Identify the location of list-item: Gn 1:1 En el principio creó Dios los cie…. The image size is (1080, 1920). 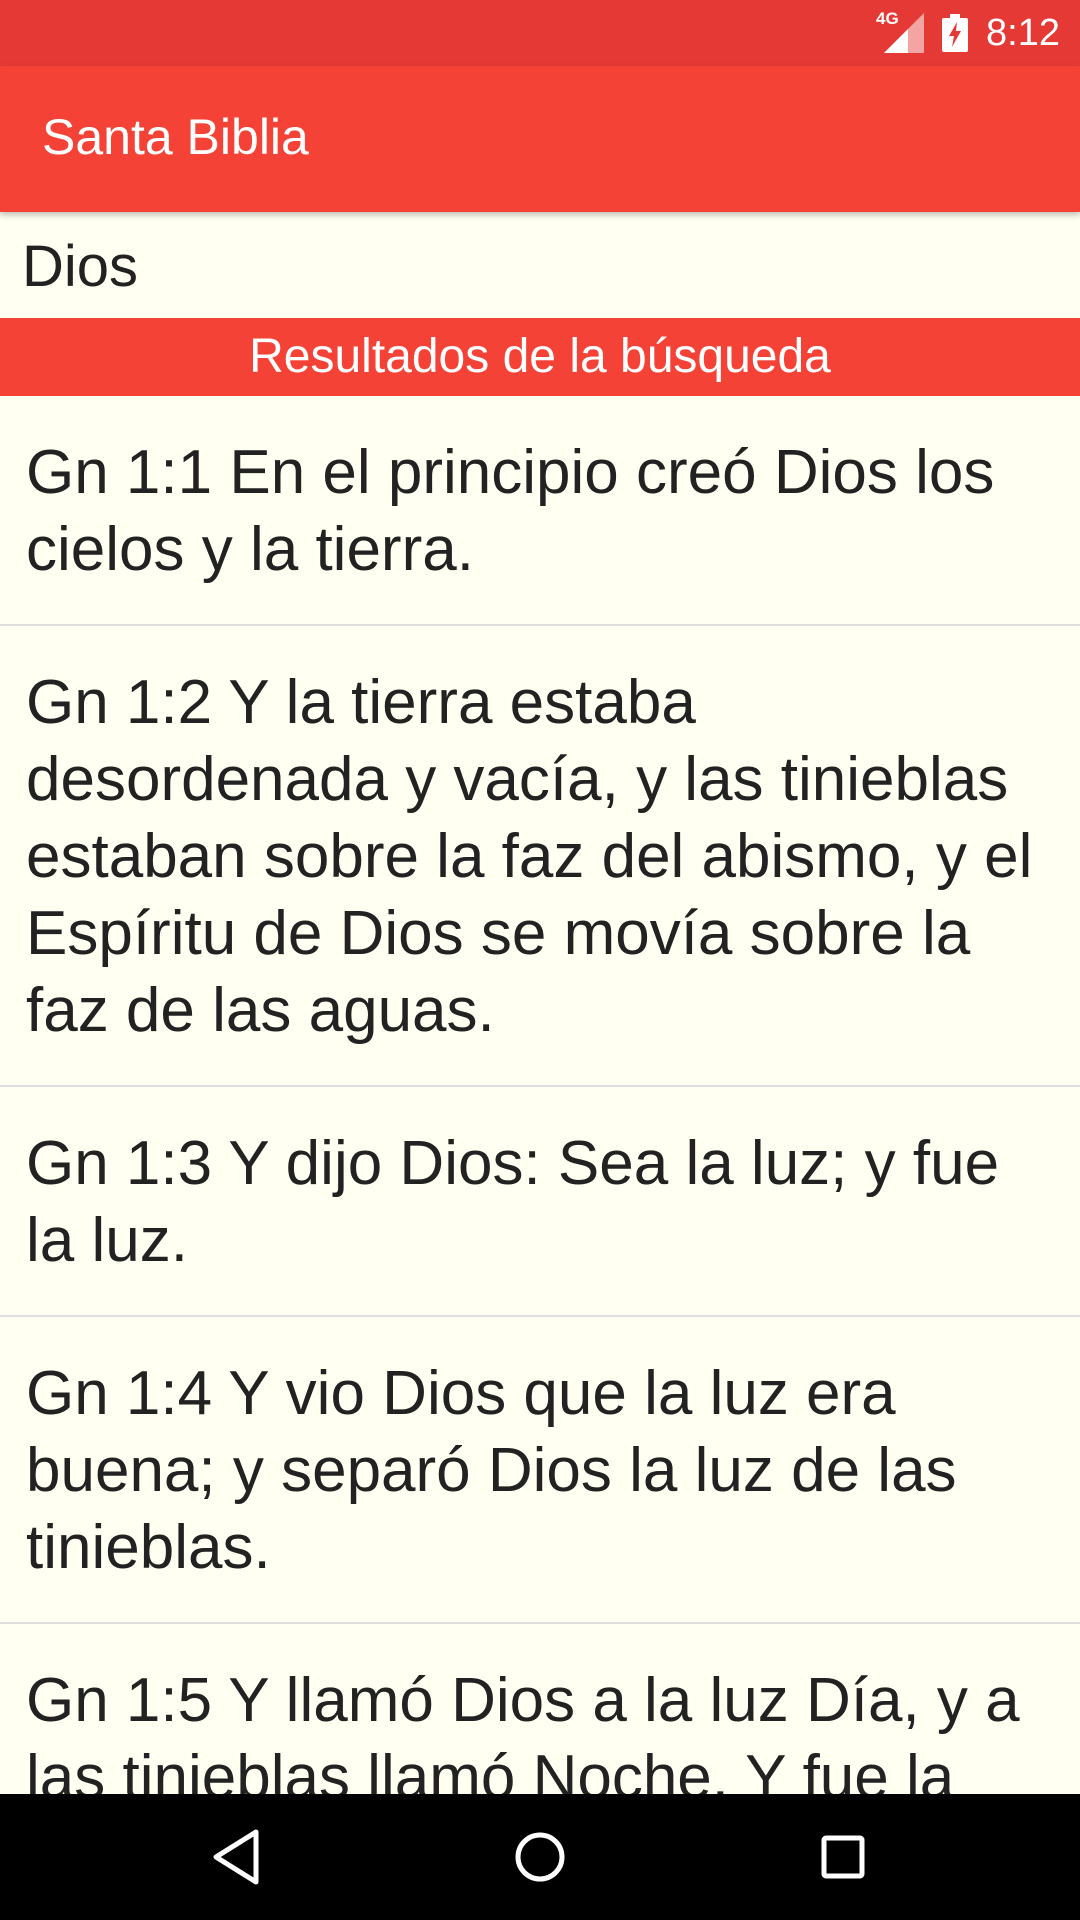
(540, 511).